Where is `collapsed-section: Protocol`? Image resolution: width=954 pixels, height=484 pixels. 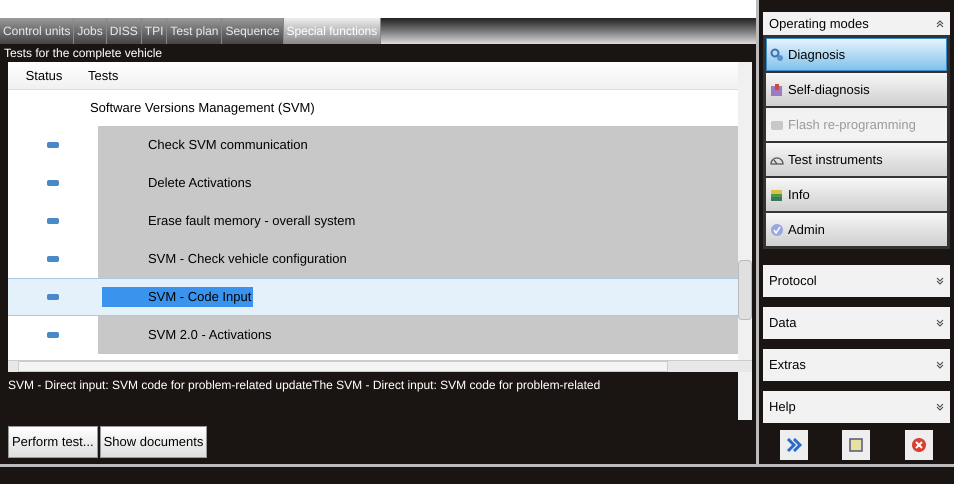
collapsed-section: Protocol is located at coordinates (856, 281).